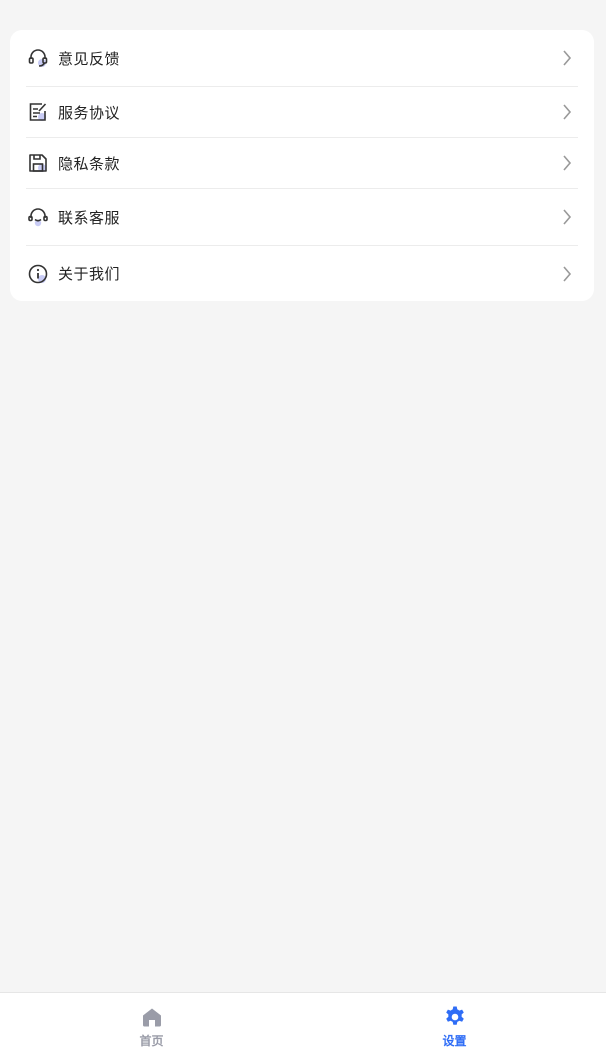 The image size is (606, 1049). What do you see at coordinates (302, 58) in the screenshot?
I see `menu-item-feedback: 意见反馈` at bounding box center [302, 58].